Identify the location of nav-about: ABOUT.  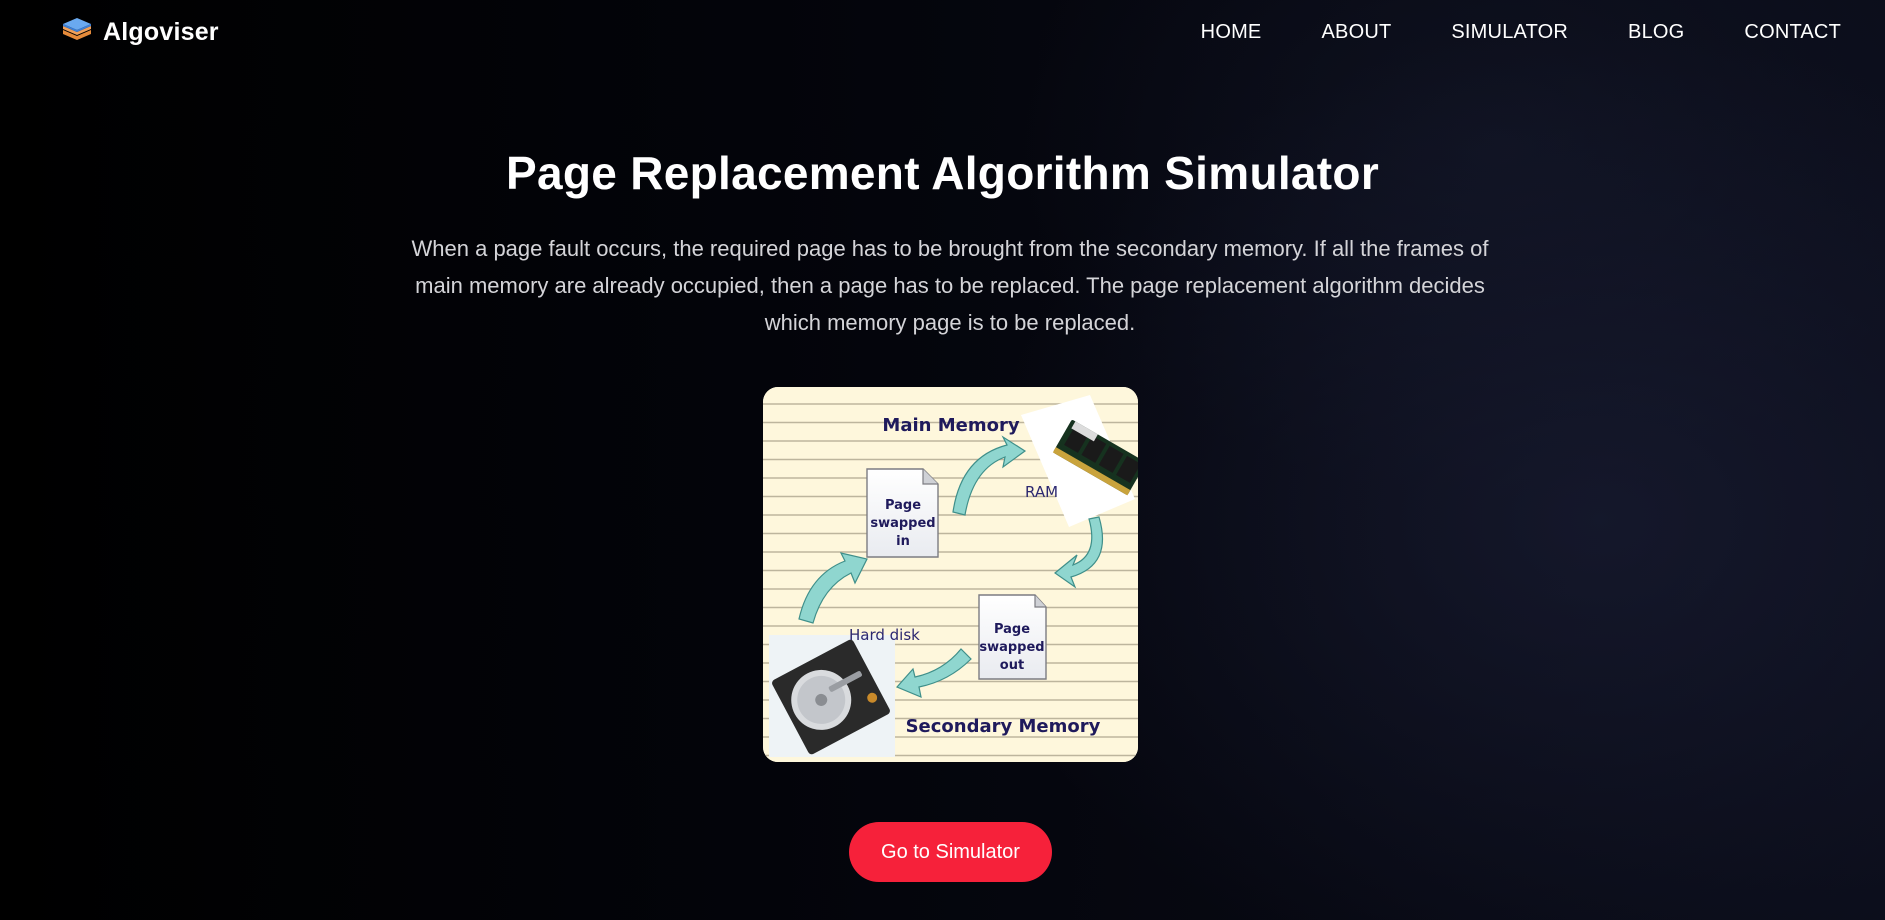
(1356, 32).